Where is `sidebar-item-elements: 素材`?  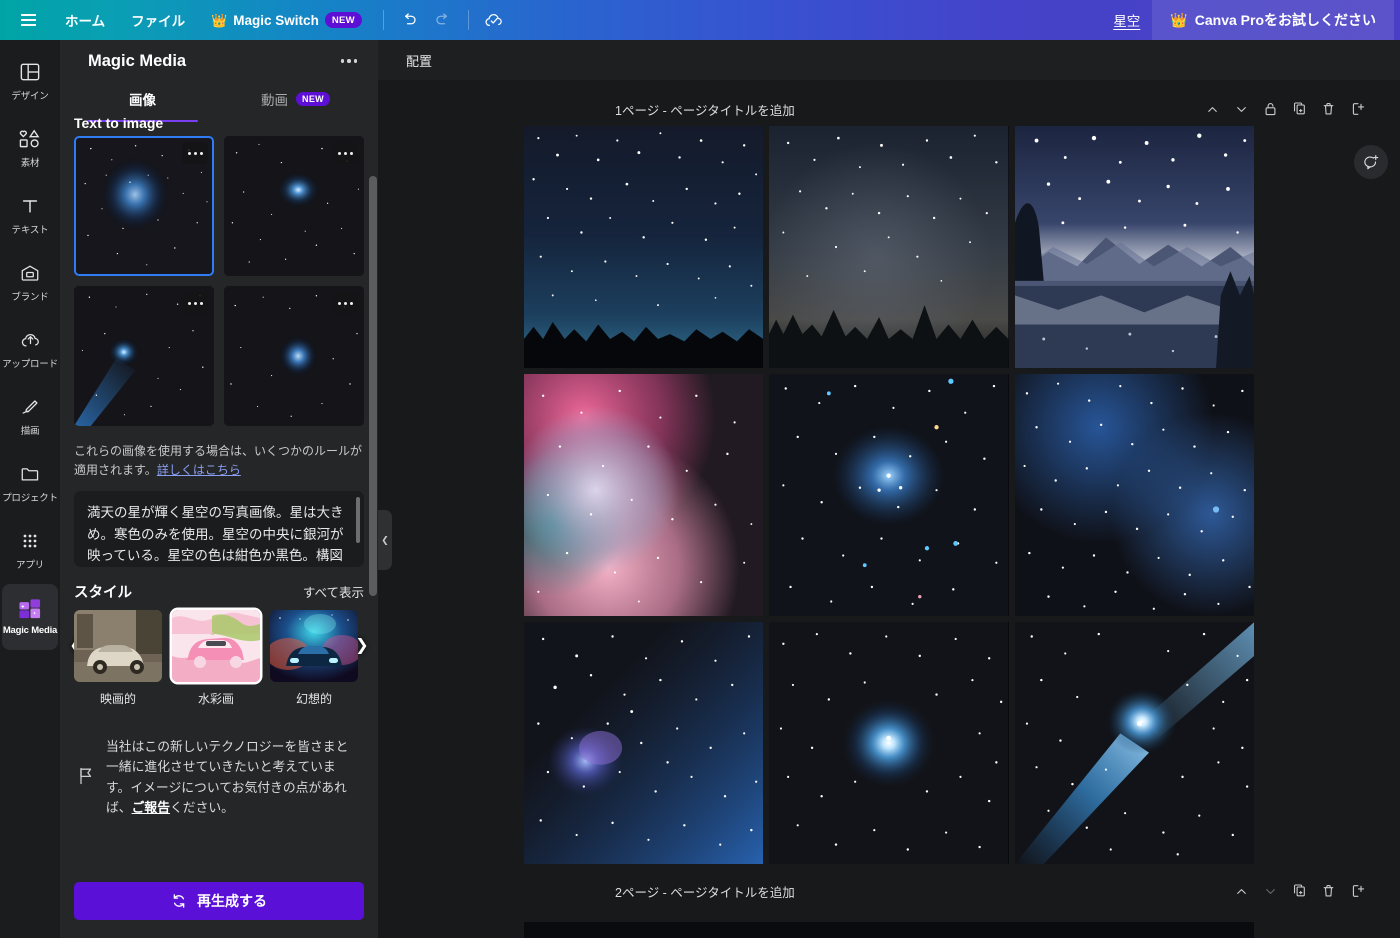
sidebar-item-elements: 素材 is located at coordinates (30, 148).